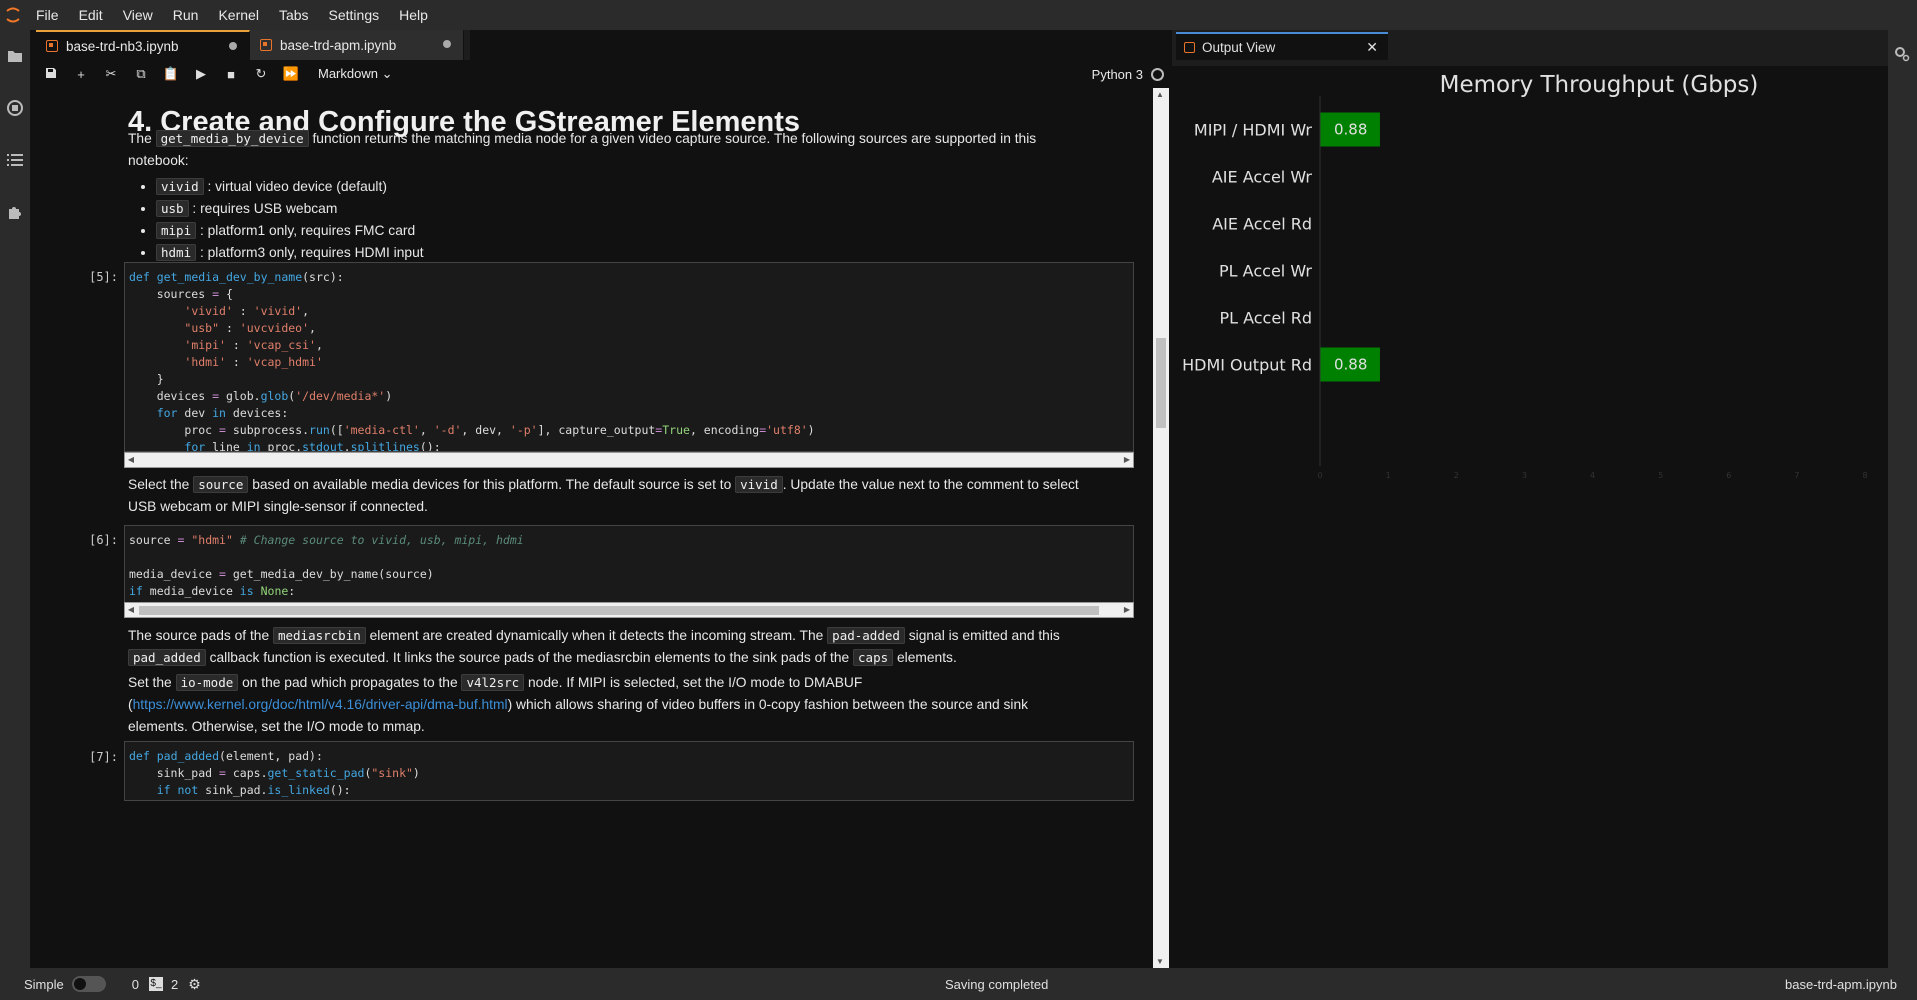 This screenshot has height=1000, width=1917. Describe the element at coordinates (1160, 94) in the screenshot. I see `scroll-up-icon: ▲` at that location.